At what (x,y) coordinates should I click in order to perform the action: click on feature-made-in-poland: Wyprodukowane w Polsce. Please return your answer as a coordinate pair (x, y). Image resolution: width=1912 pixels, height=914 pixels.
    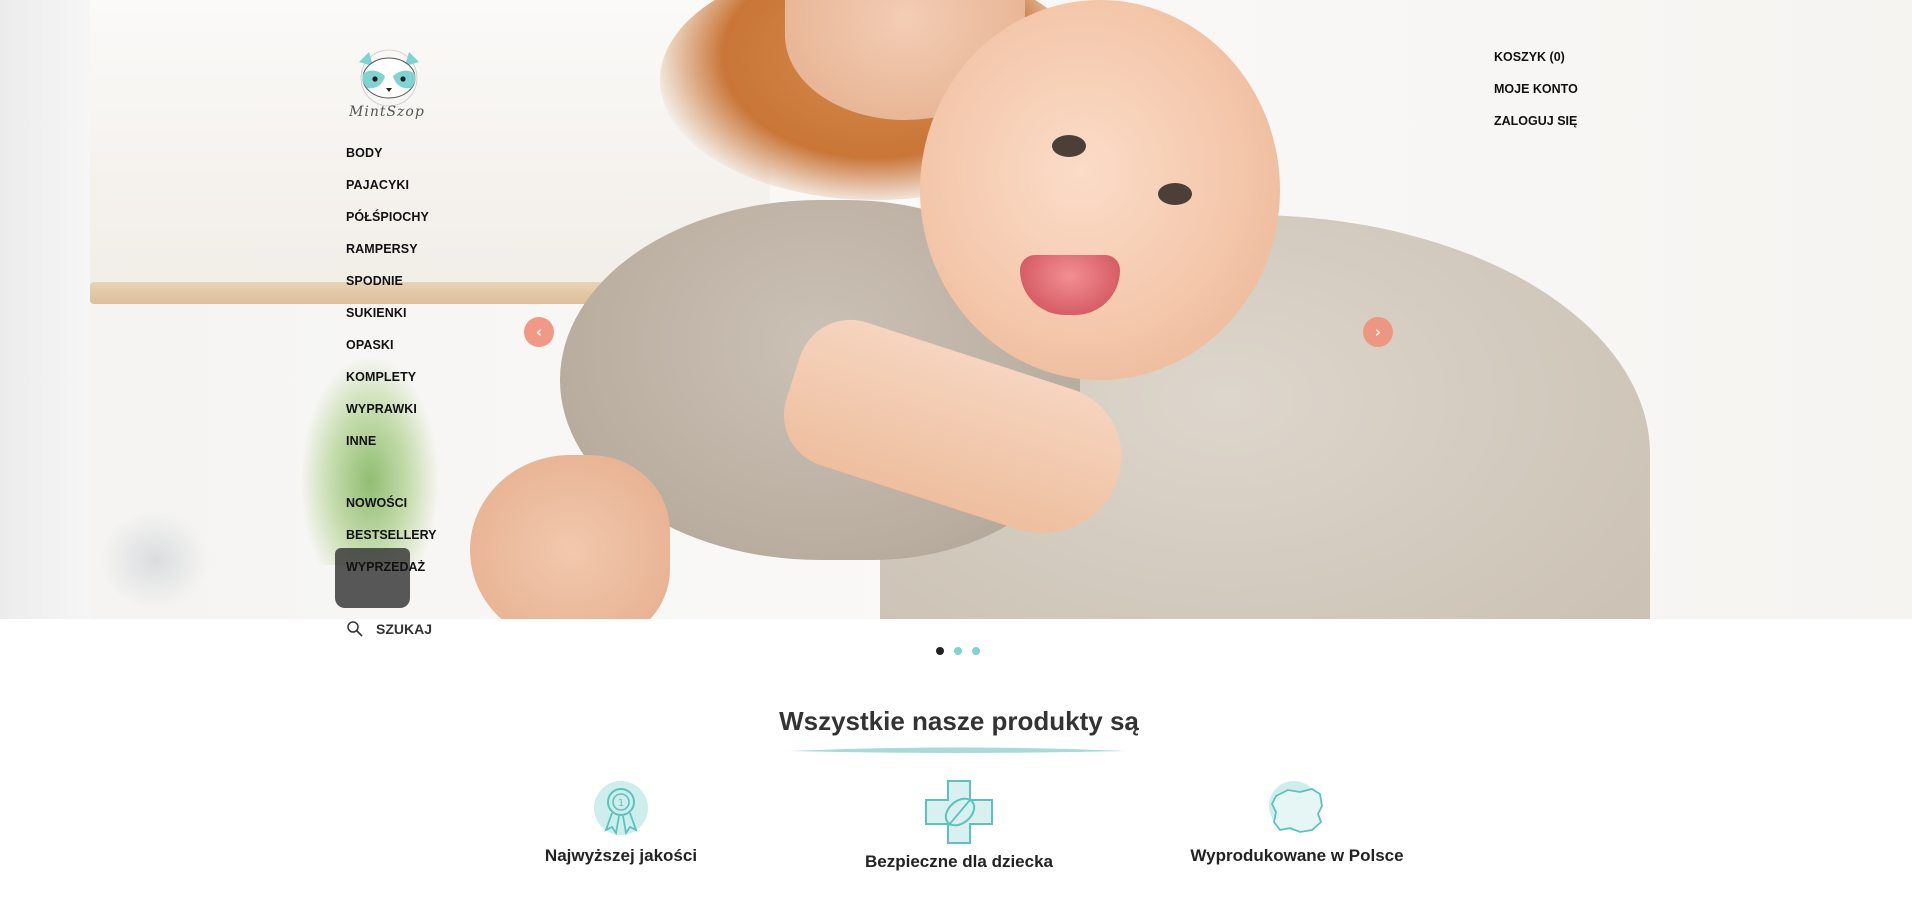
    Looking at the image, I should click on (1297, 823).